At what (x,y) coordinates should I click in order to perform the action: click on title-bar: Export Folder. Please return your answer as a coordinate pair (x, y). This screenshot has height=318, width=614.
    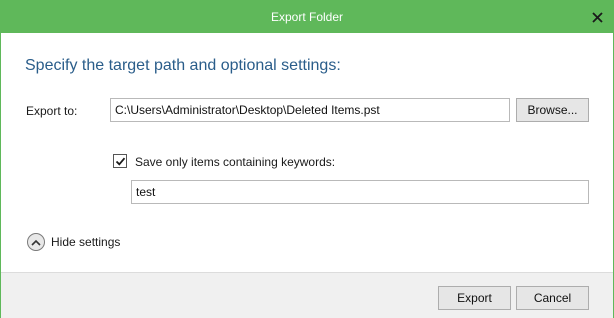
    Looking at the image, I should click on (307, 17).